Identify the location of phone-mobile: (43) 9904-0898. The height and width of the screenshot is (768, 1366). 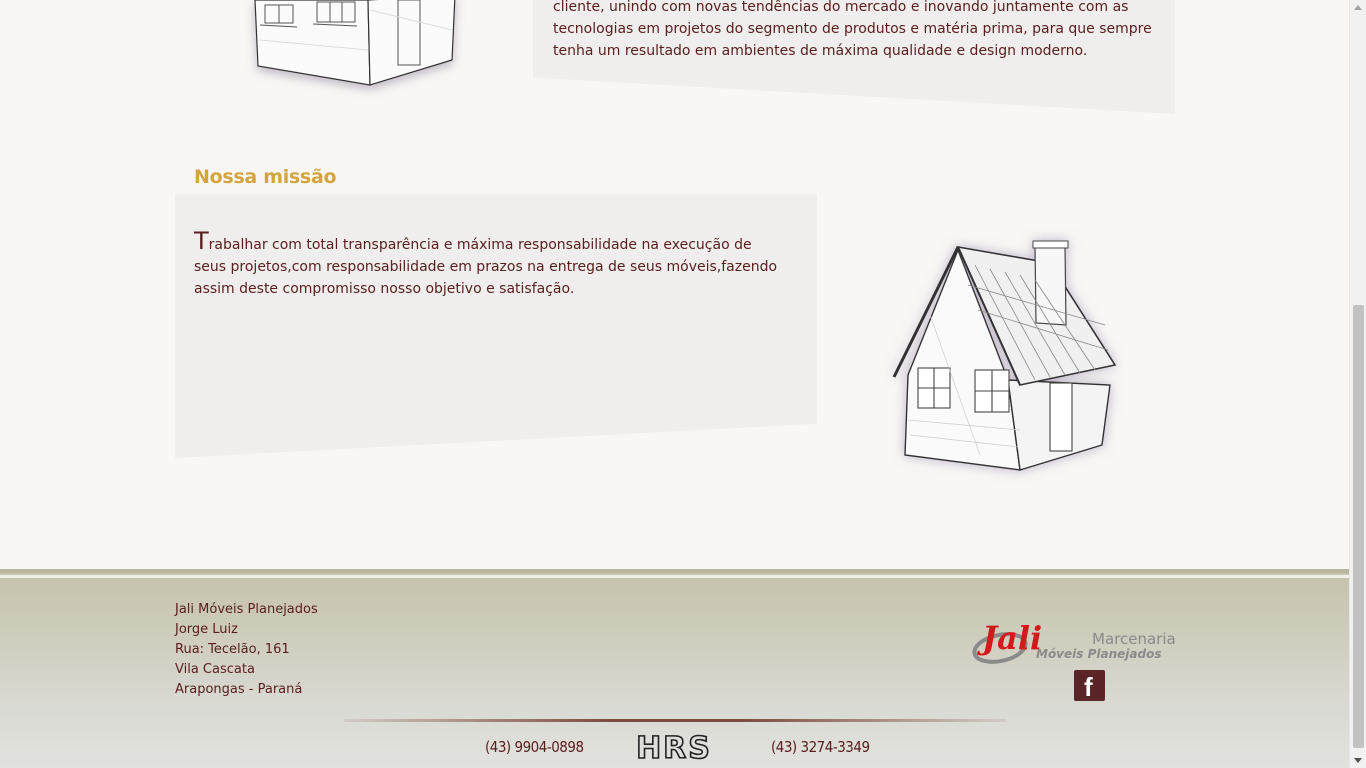
(534, 747).